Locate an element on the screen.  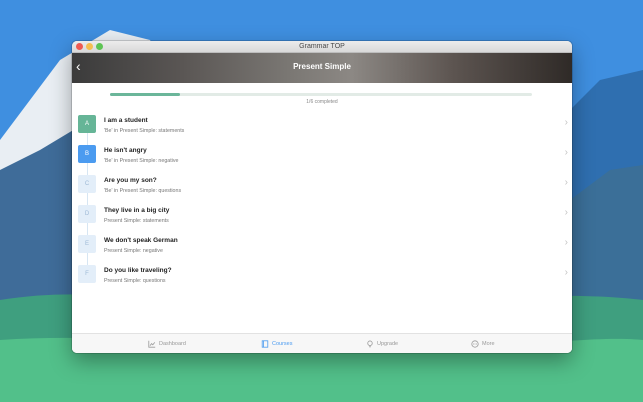
lesson-letter-badge: E is located at coordinates (87, 244).